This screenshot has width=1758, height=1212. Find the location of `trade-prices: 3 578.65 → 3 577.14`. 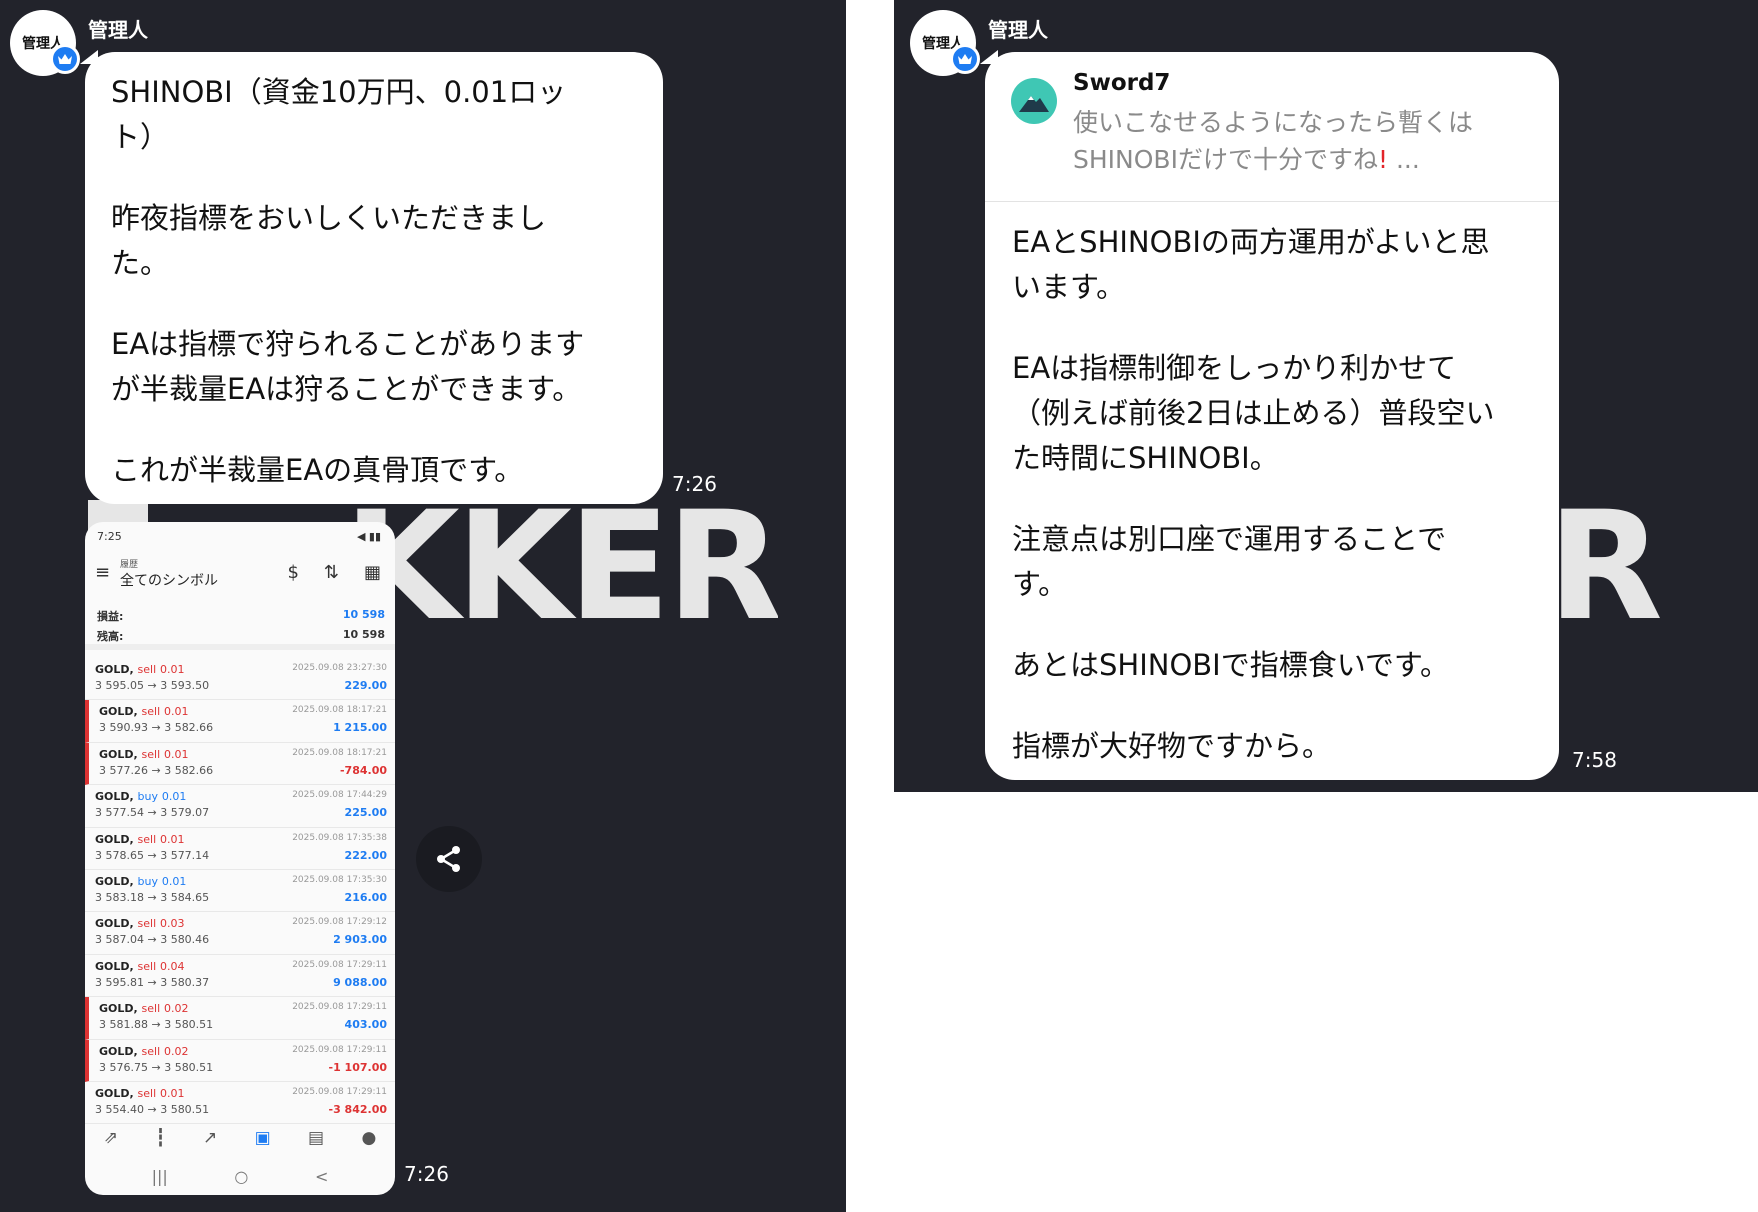

trade-prices: 3 578.65 → 3 577.14 is located at coordinates (152, 855).